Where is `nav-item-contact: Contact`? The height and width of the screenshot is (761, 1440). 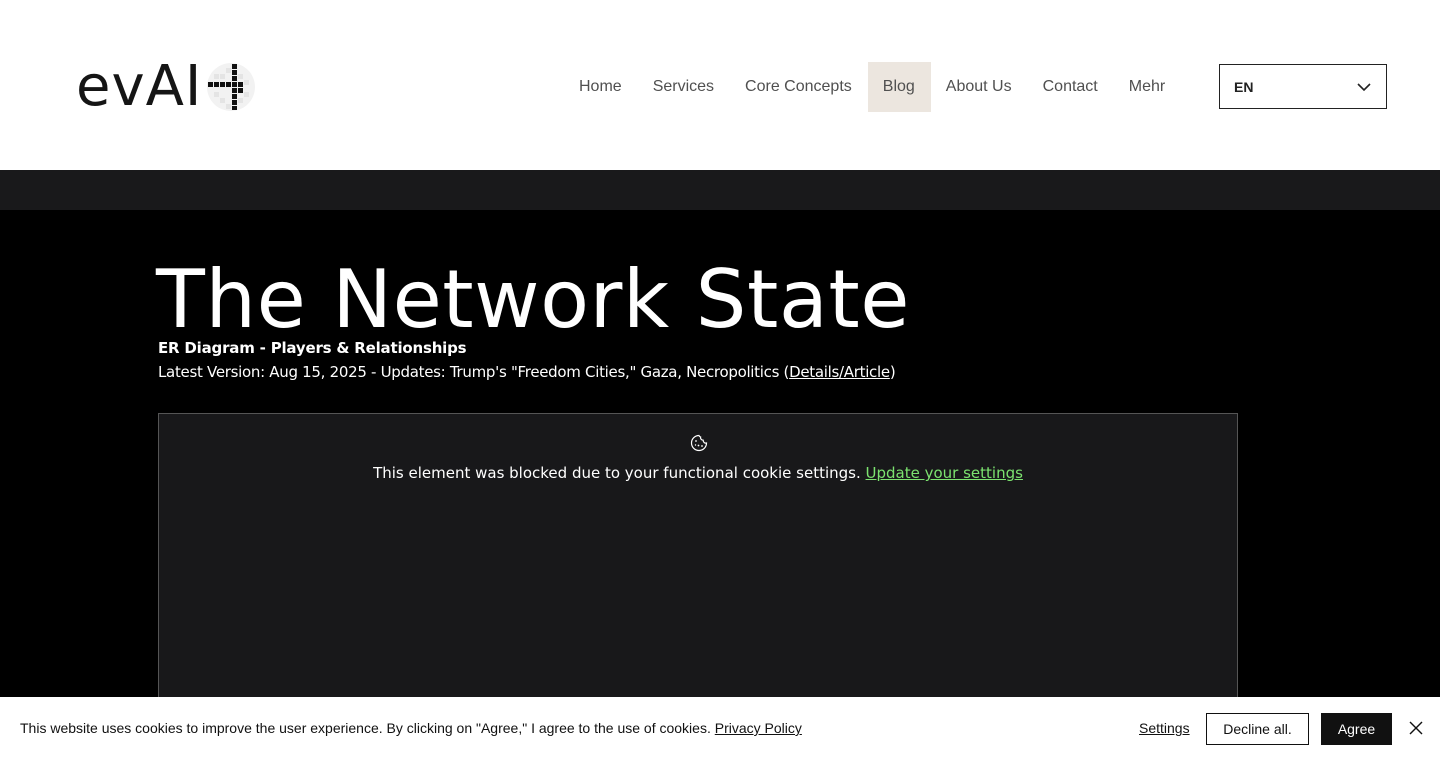
nav-item-contact: Contact is located at coordinates (1071, 87).